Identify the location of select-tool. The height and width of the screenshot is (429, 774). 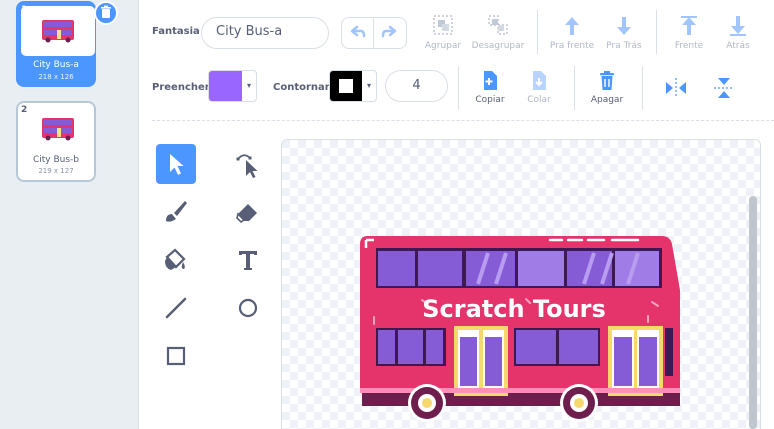
(176, 164).